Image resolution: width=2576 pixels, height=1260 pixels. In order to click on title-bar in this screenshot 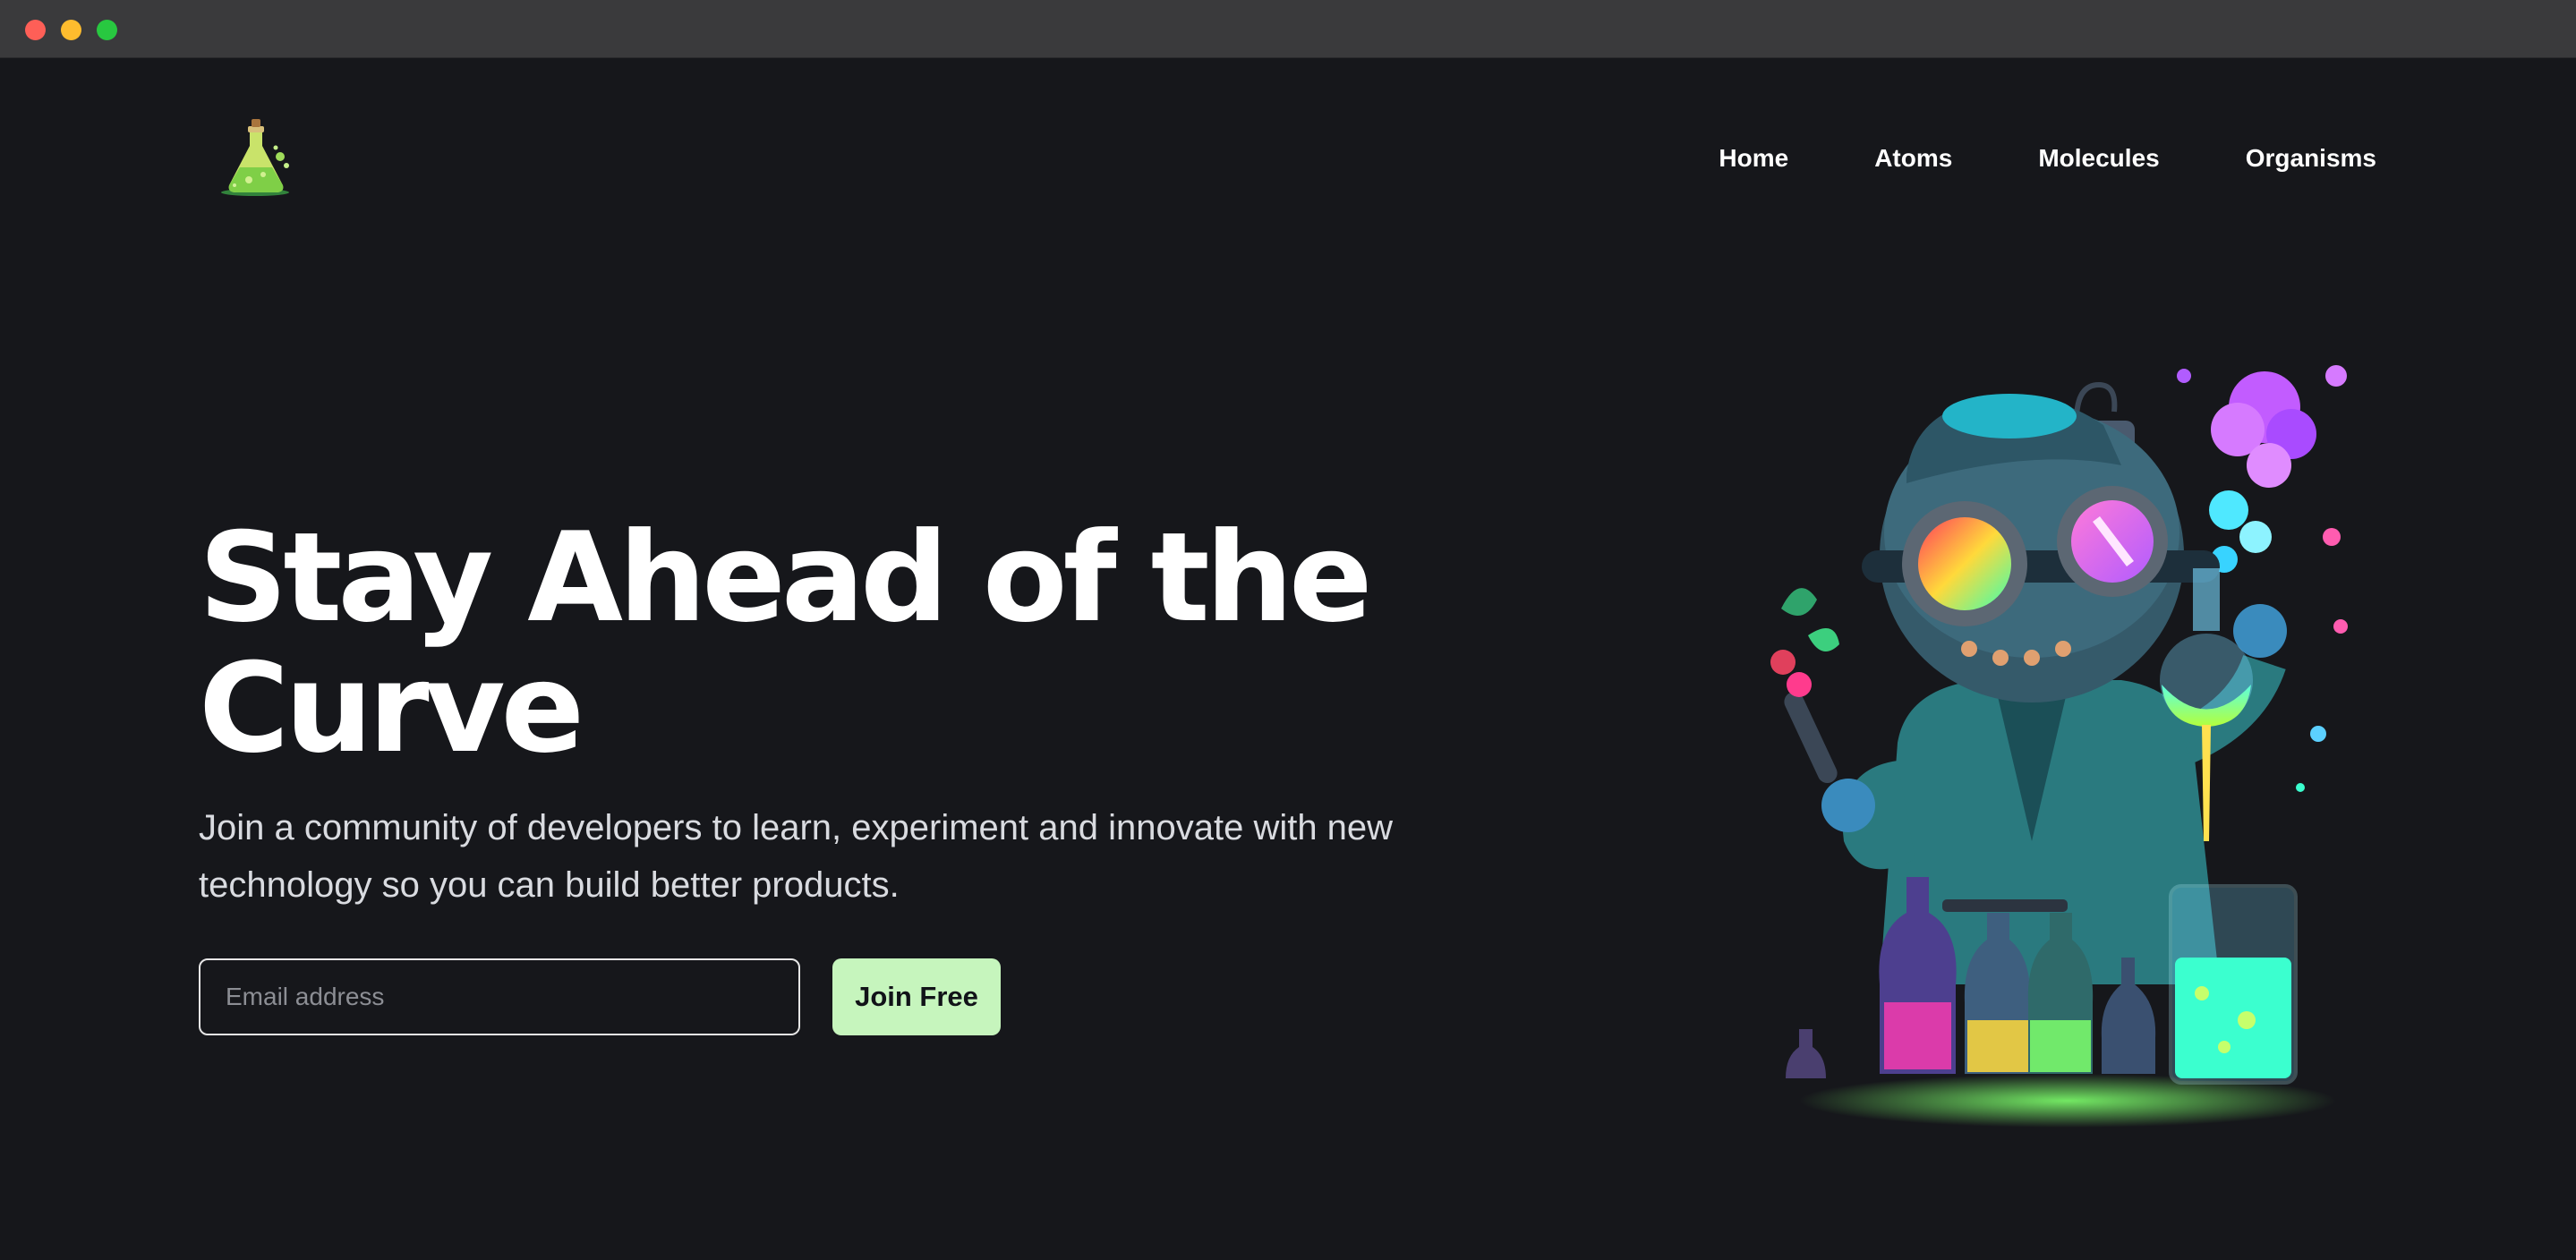, I will do `click(1288, 29)`.